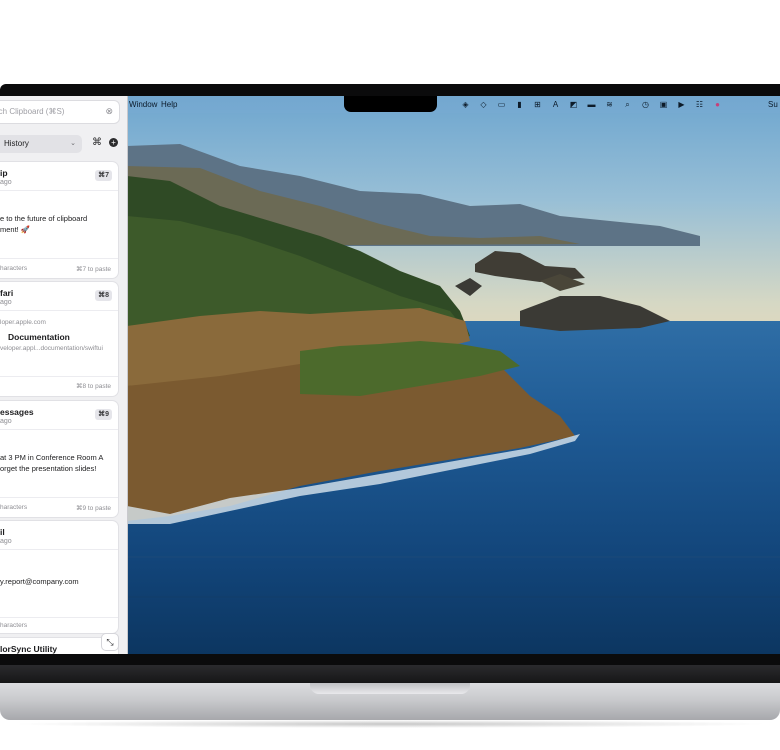 Image resolution: width=780 pixels, height=750 pixels. I want to click on clip-text-line: at 3 PM in Conference Room A, so click(52, 457).